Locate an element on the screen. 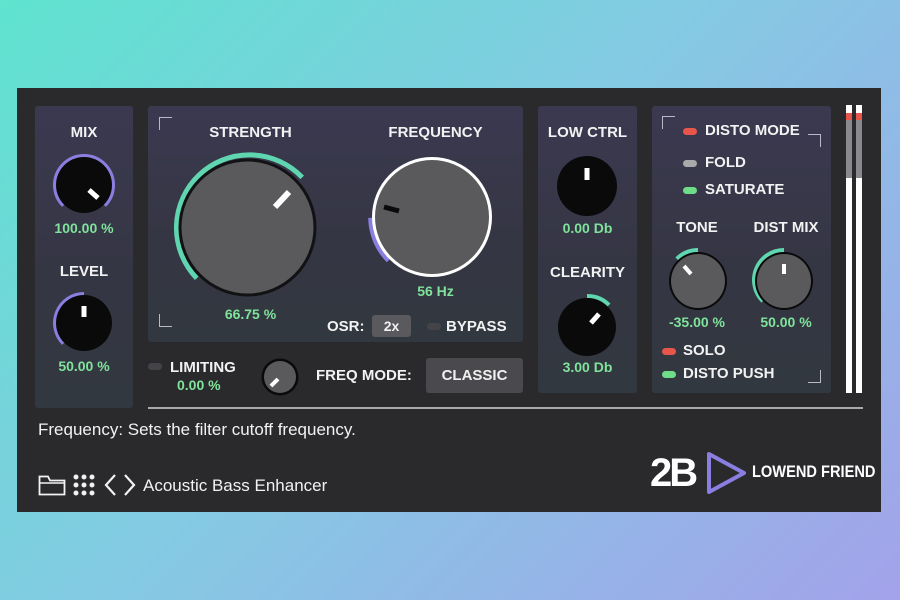 The height and width of the screenshot is (600, 900). level-knob is located at coordinates (84, 323).